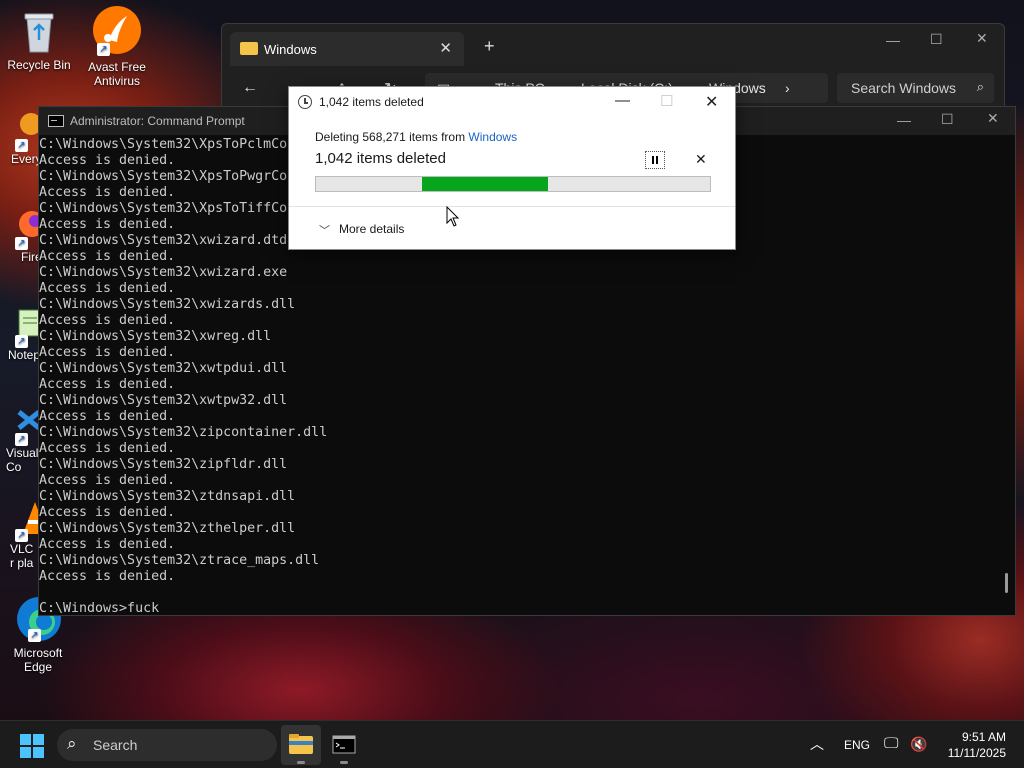 The image size is (1024, 768). Describe the element at coordinates (371, 229) in the screenshot. I see `more-details-button: More details` at that location.